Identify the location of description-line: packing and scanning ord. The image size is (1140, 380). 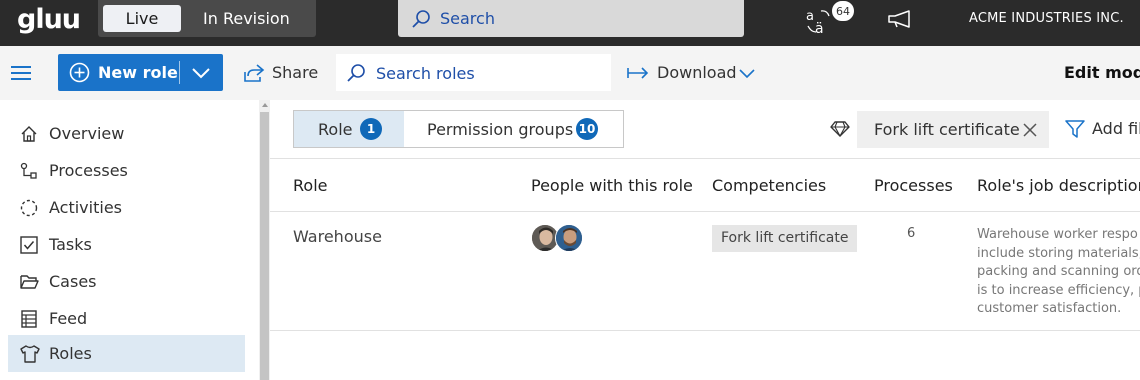
(1058, 271).